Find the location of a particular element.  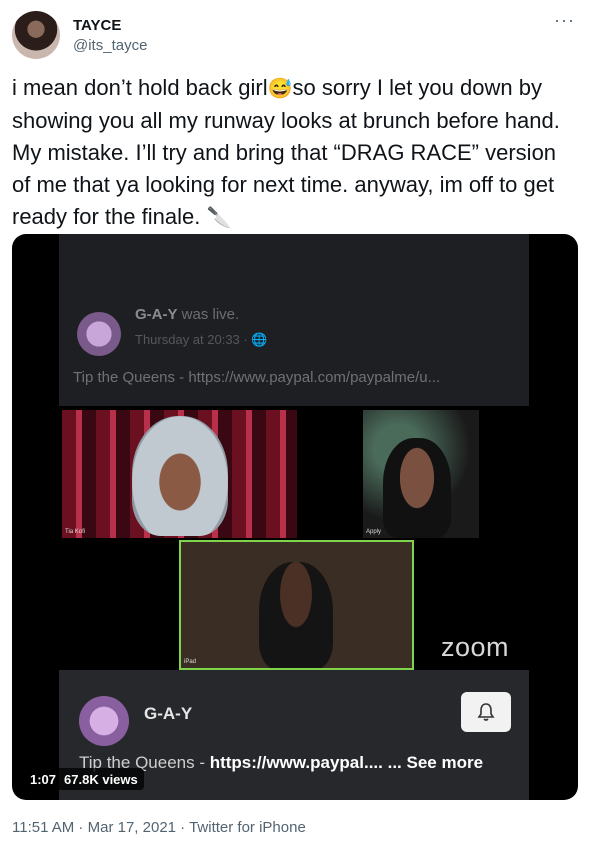

tweet-source: Twitter for iPhone is located at coordinates (247, 827).